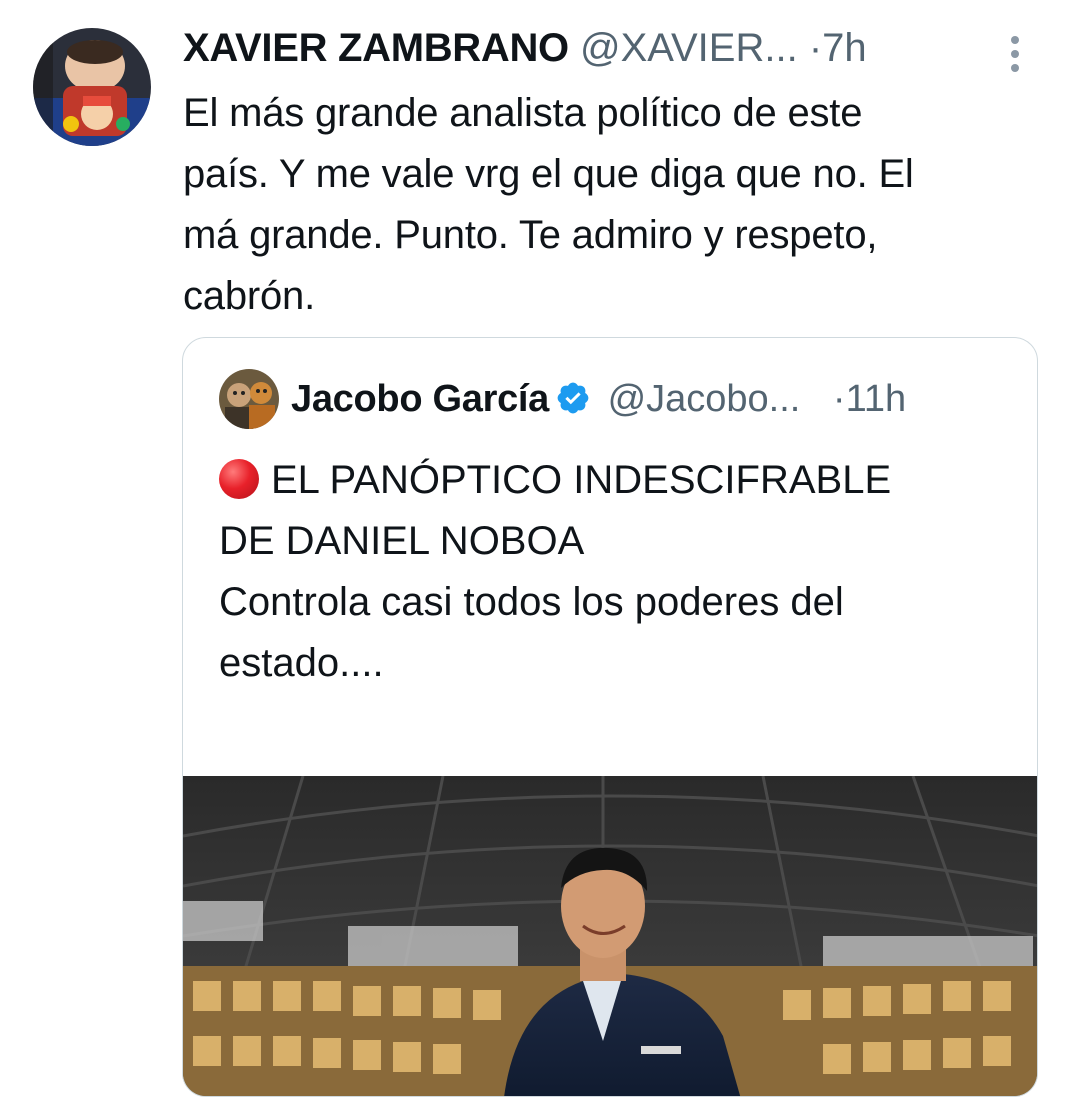 The height and width of the screenshot is (1097, 1070). What do you see at coordinates (402, 541) in the screenshot?
I see `quoted-line-2: DE DANIEL NOBOA` at bounding box center [402, 541].